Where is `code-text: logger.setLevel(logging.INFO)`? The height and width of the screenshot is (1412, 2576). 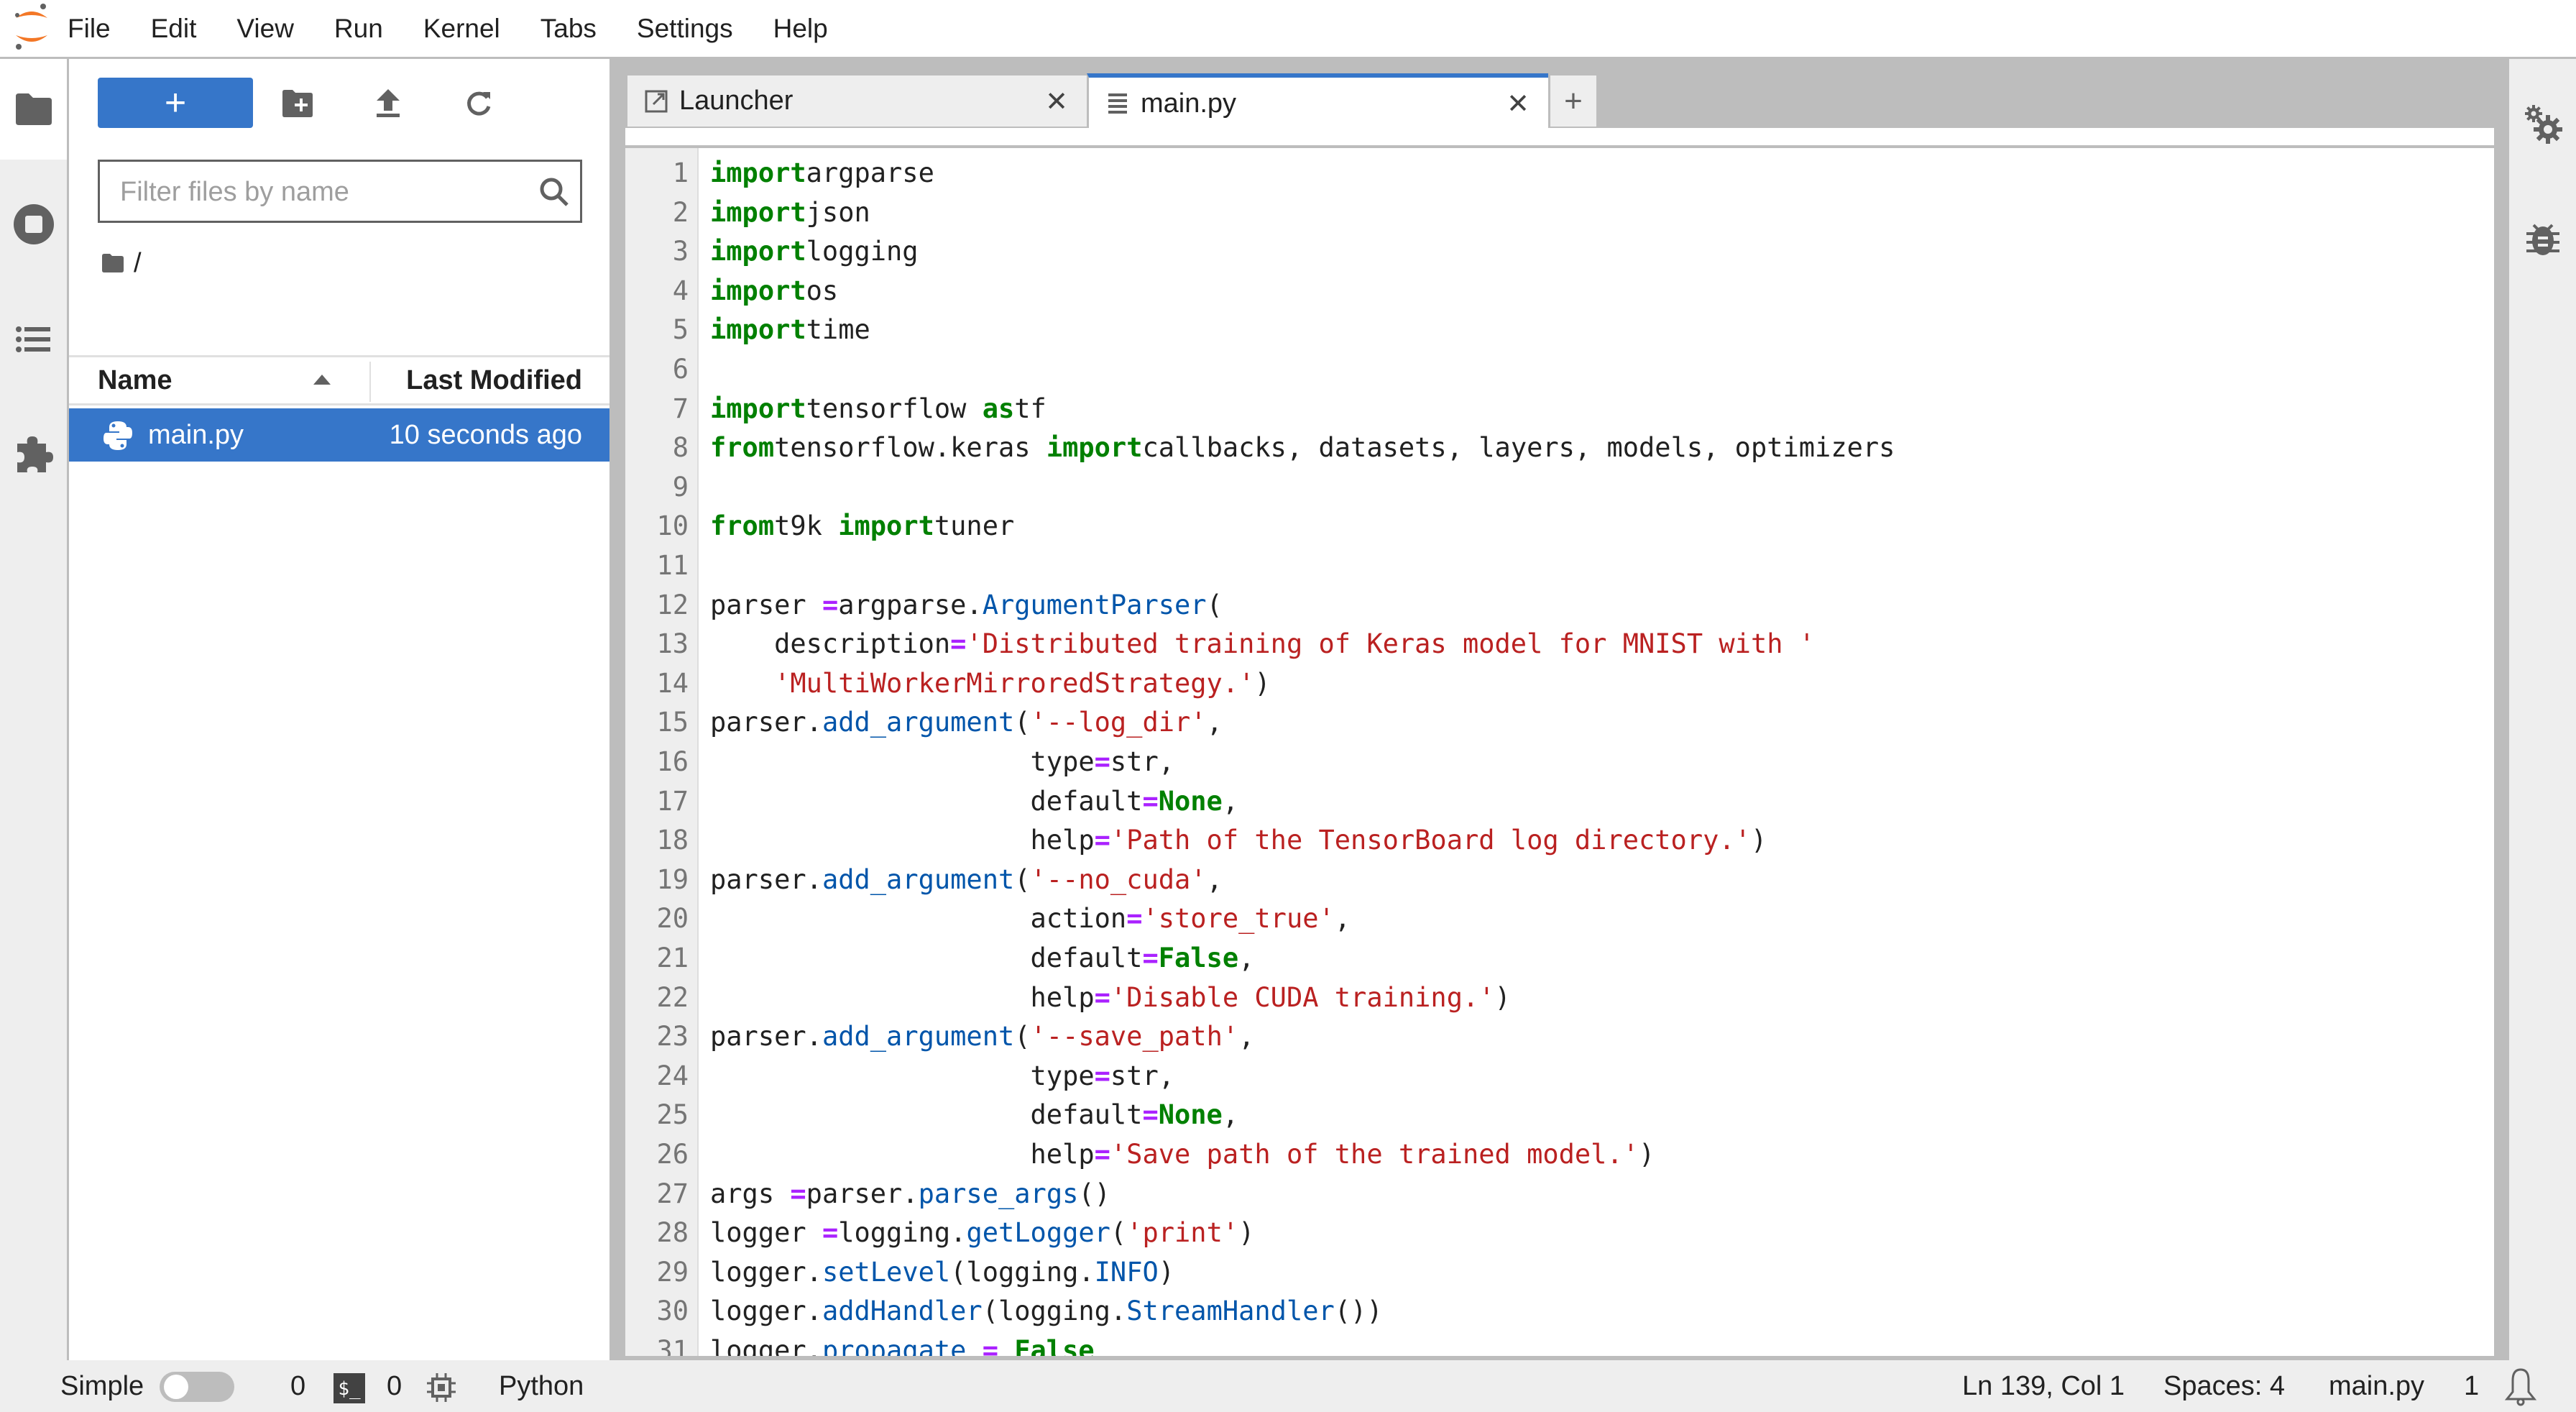 code-text: logger.setLevel(logging.INFO) is located at coordinates (942, 1272).